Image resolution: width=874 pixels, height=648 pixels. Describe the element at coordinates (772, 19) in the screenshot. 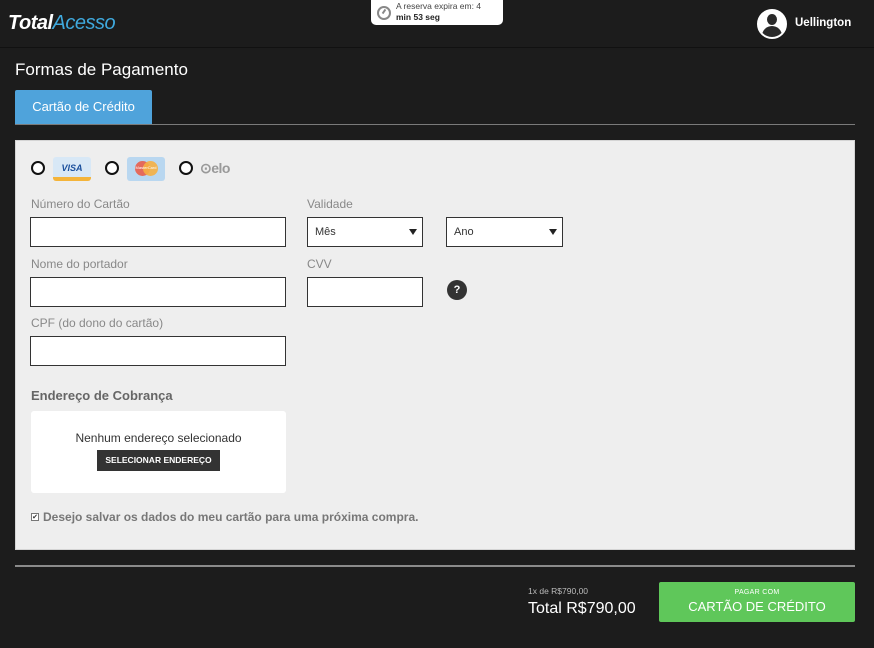

I see `user-silhouette-icon` at that location.